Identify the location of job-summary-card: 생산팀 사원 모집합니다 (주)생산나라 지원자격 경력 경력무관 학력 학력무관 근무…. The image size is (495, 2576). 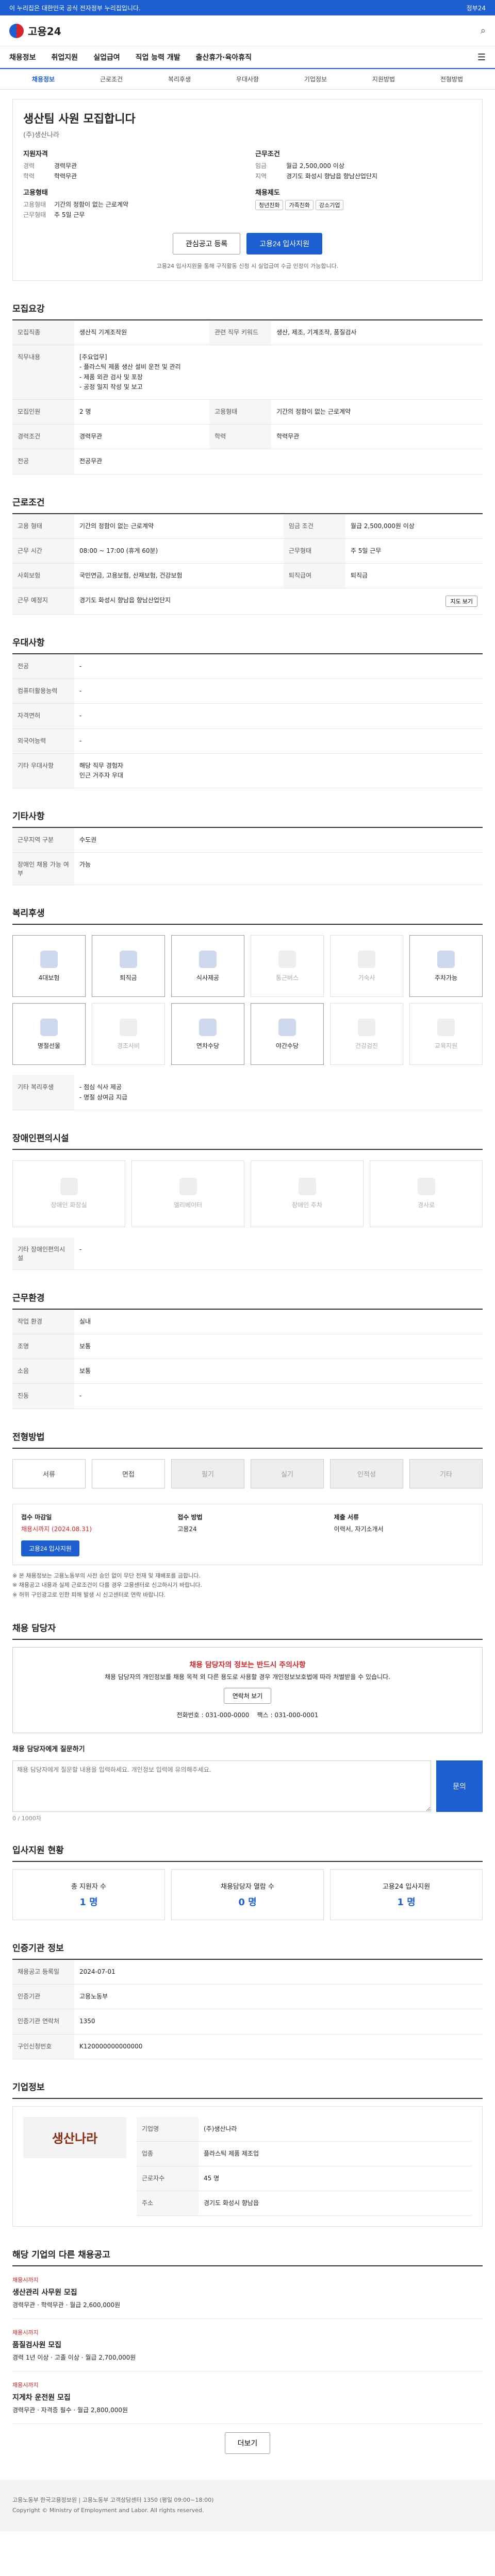
(247, 190).